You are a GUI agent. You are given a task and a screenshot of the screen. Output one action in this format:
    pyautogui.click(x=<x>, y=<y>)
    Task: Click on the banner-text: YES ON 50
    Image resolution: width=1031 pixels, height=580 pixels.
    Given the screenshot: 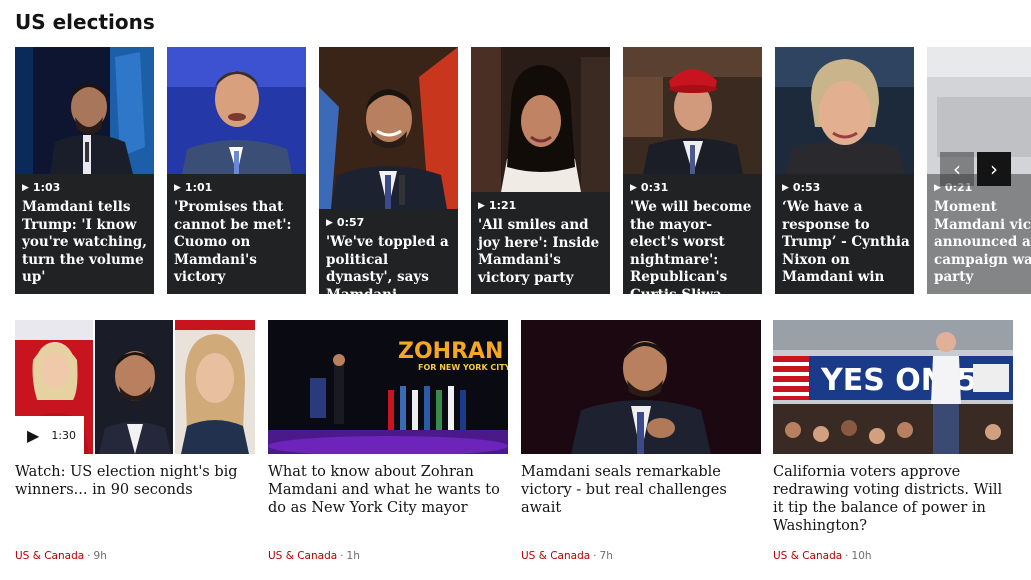 What is the action you would take?
    pyautogui.click(x=909, y=380)
    